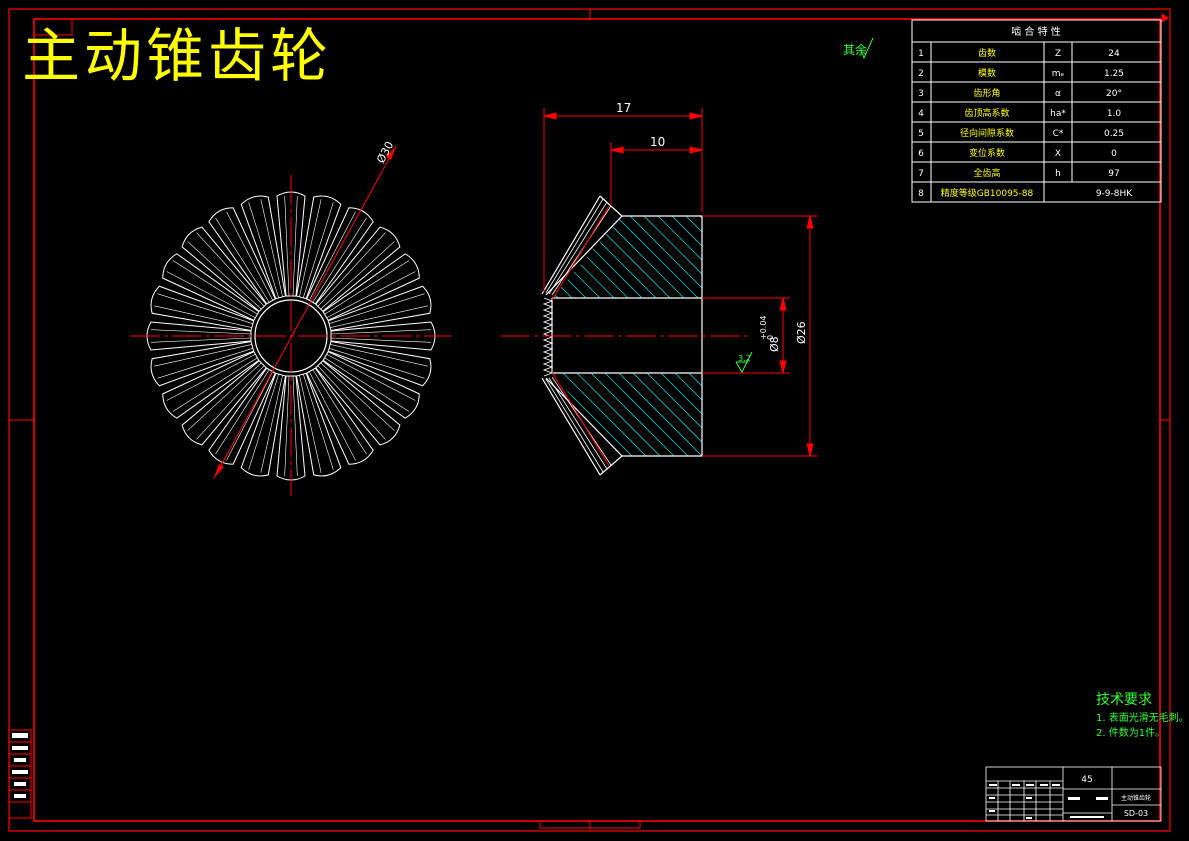 The image size is (1189, 841). Describe the element at coordinates (1058, 154) in the screenshot. I see `param-cell-sym: X` at that location.